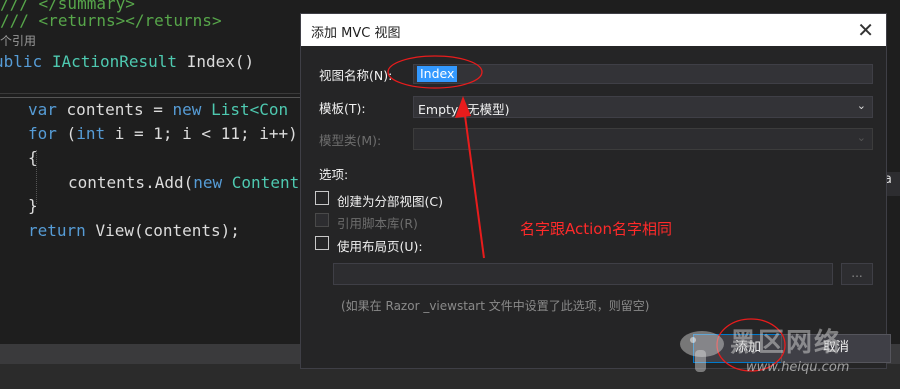  Describe the element at coordinates (643, 139) in the screenshot. I see `model-class-select: ⌄` at that location.